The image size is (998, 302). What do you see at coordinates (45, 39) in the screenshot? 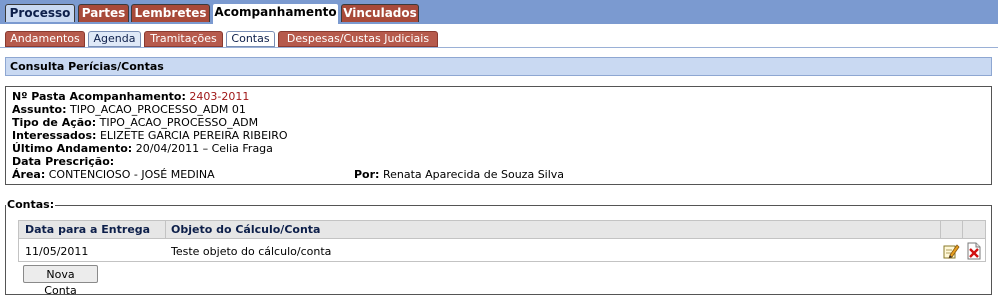
I see `subtab-andamentos: Andamentos` at bounding box center [45, 39].